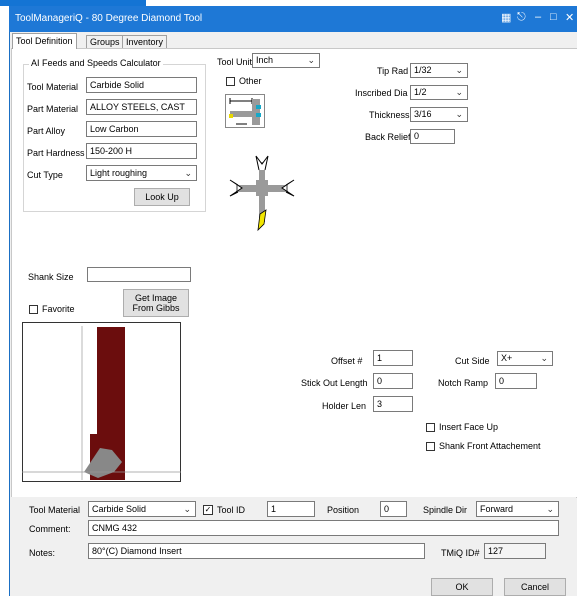 This screenshot has height=596, width=577. Describe the element at coordinates (439, 92) in the screenshot. I see `inscribed-dia-select: 1/2 ⌄` at that location.